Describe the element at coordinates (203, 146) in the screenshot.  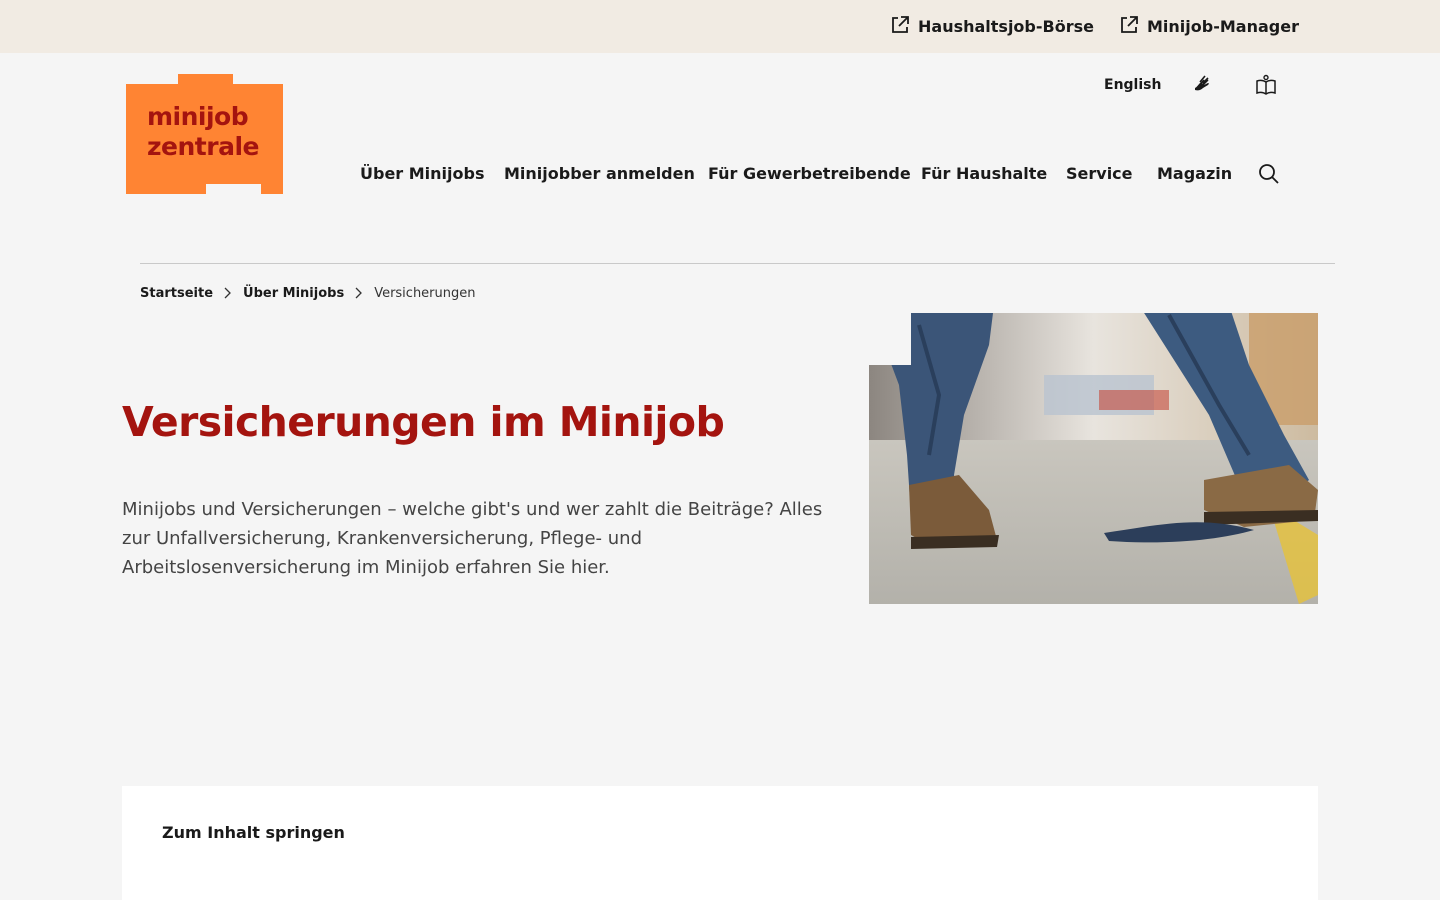
I see `logo-line-2: zentrale` at that location.